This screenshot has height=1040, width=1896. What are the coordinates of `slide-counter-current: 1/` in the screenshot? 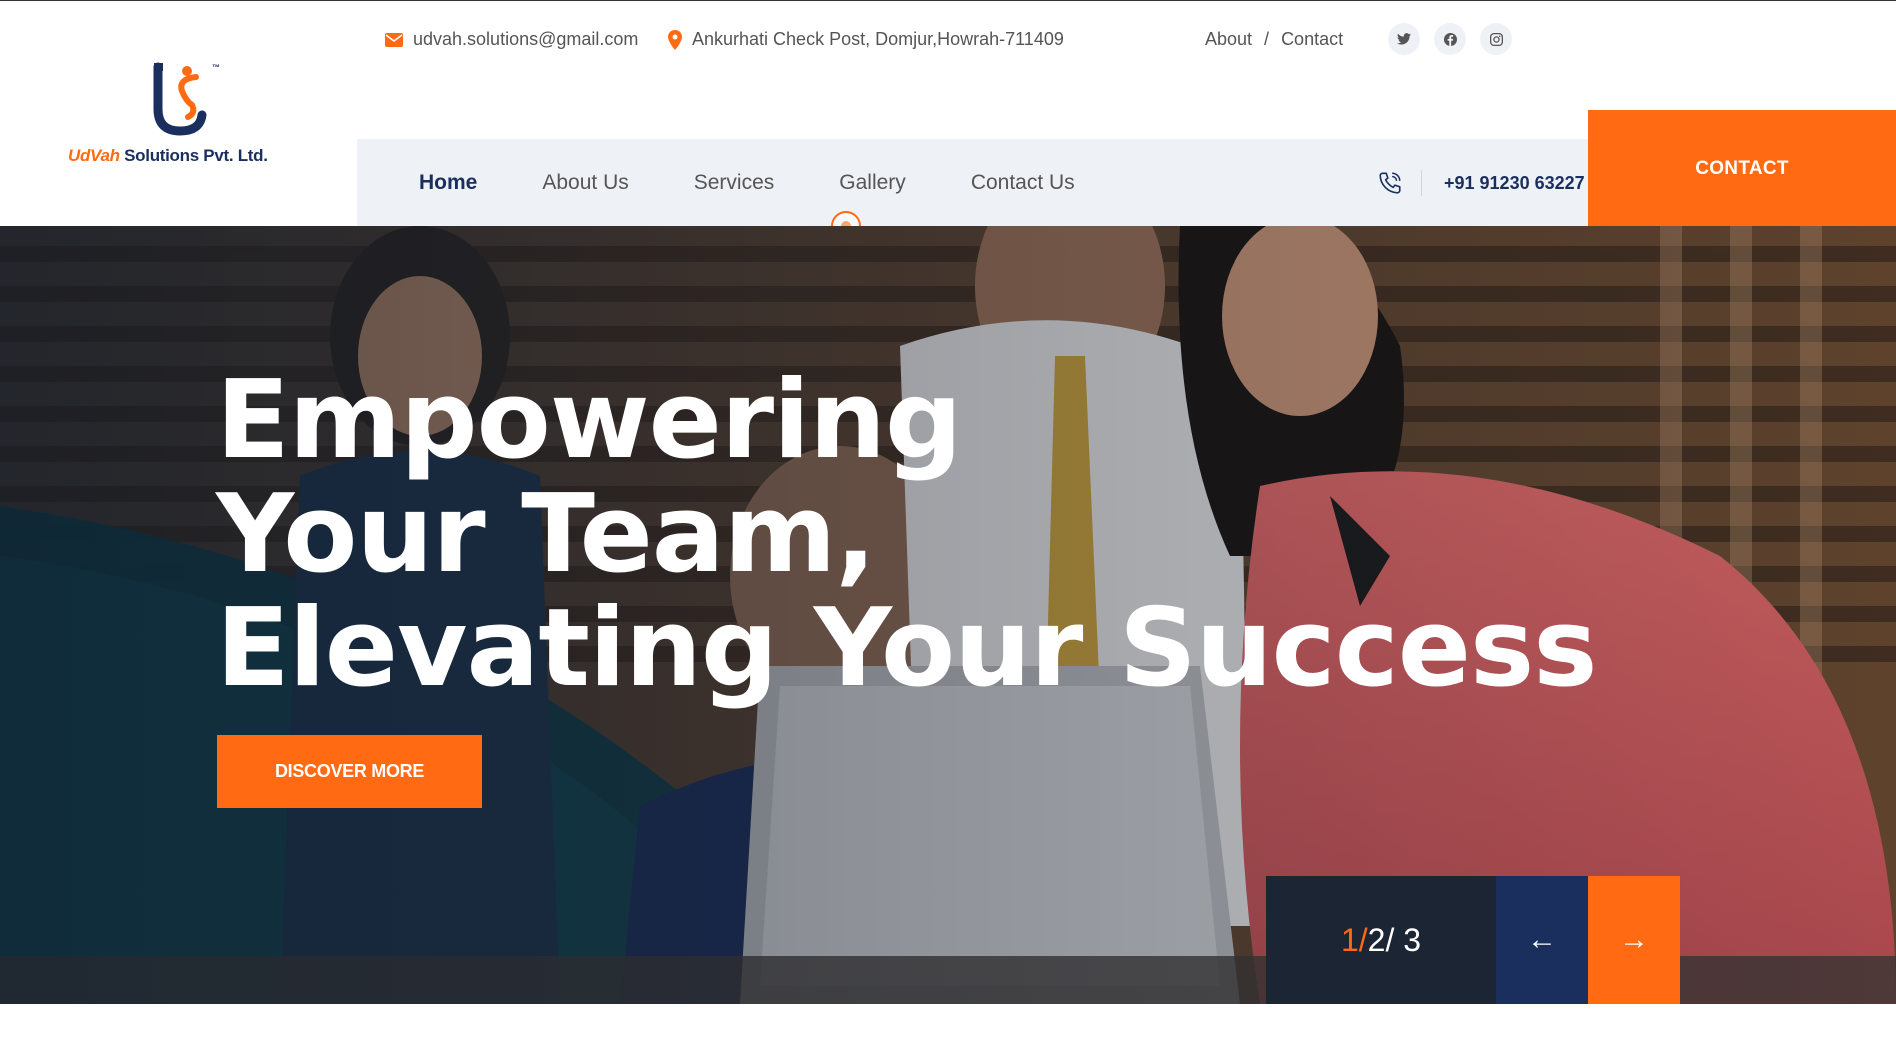 It's located at (1354, 939).